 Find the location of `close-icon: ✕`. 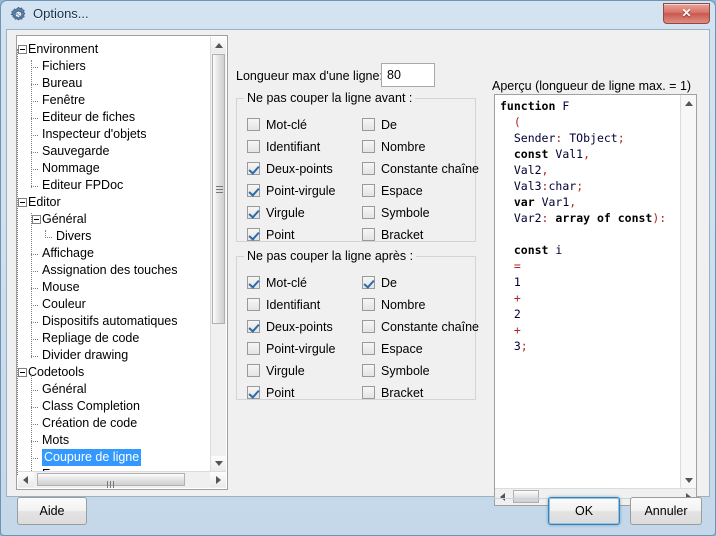

close-icon: ✕ is located at coordinates (686, 13).